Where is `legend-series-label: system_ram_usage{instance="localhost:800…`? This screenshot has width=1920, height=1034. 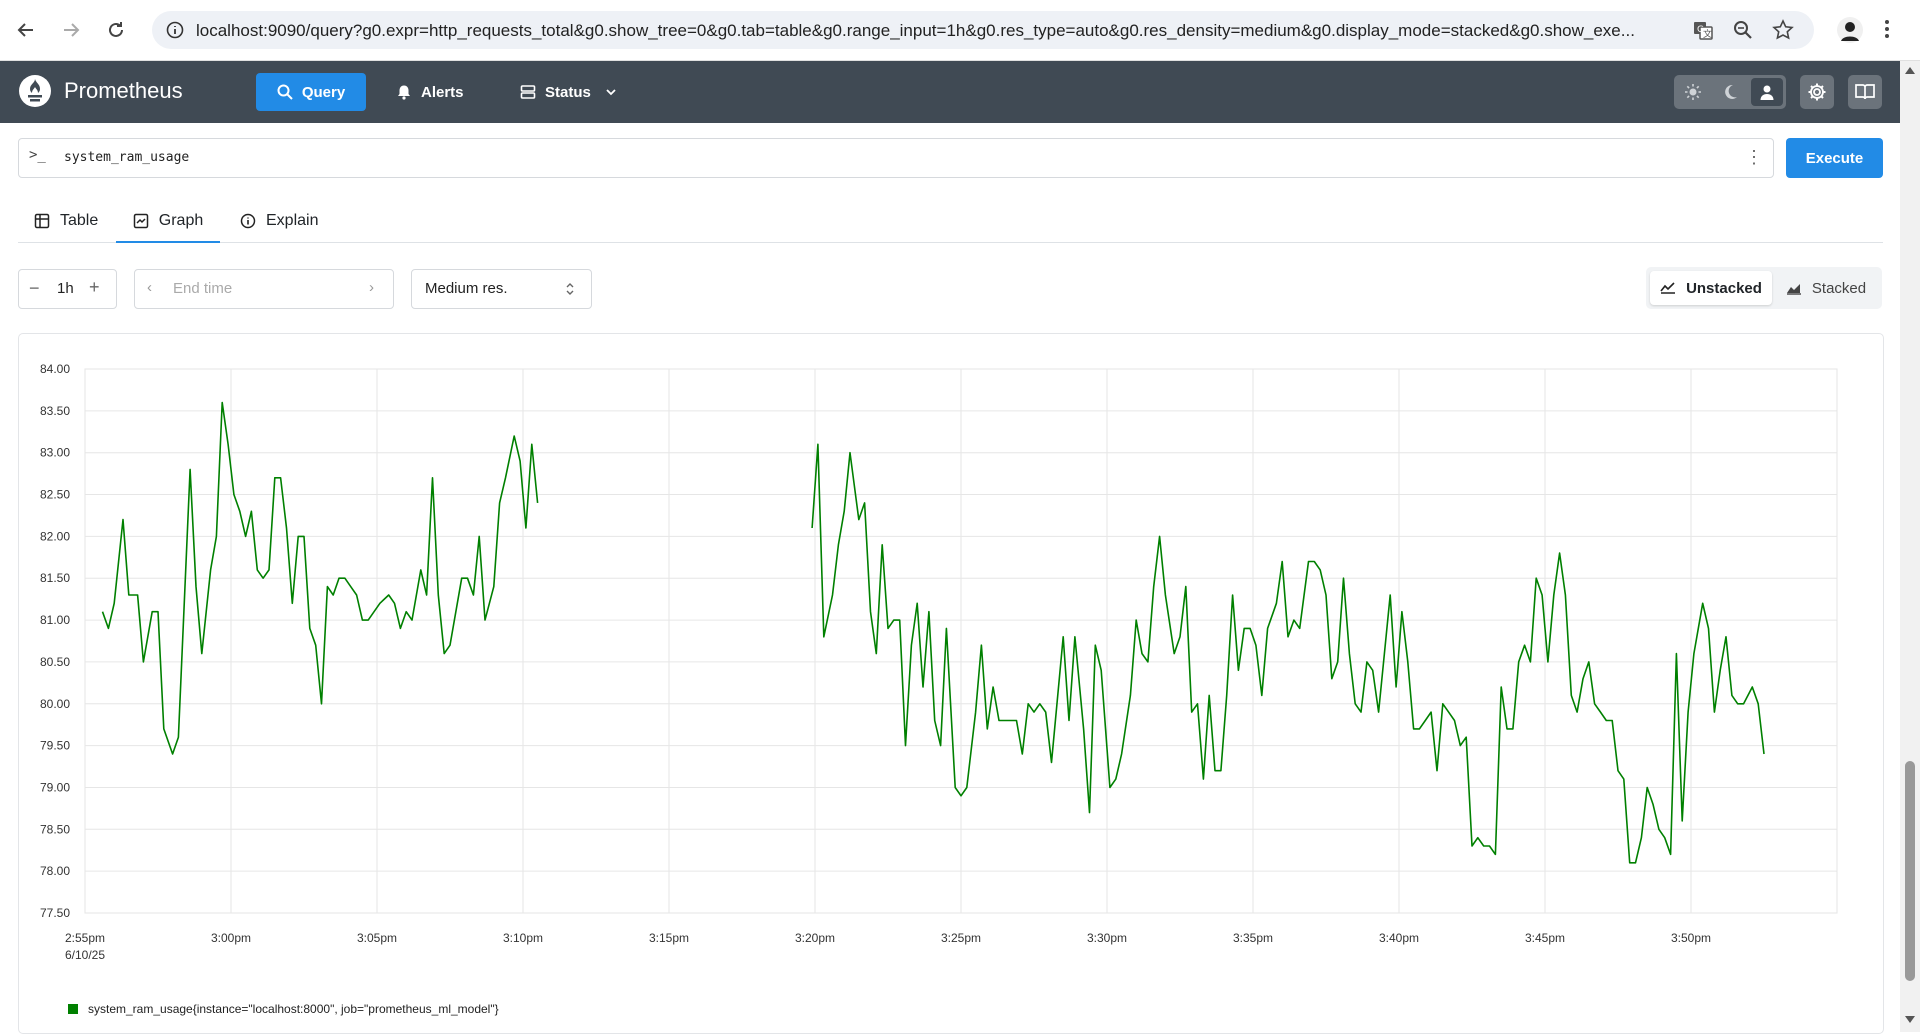
legend-series-label: system_ram_usage{instance="localhost:800… is located at coordinates (293, 1009).